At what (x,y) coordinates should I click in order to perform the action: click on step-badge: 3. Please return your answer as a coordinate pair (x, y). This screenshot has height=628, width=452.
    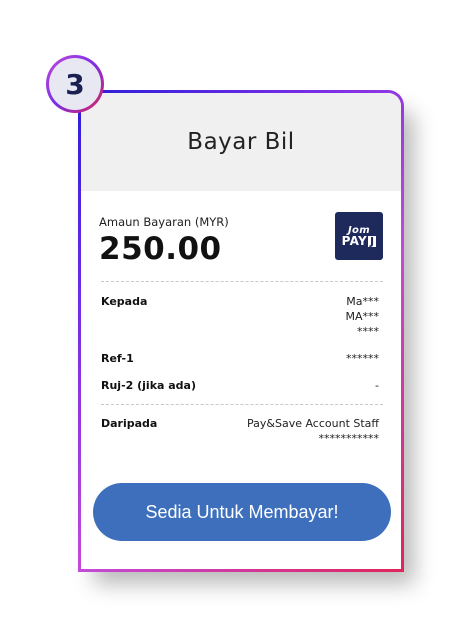
    Looking at the image, I should click on (75, 84).